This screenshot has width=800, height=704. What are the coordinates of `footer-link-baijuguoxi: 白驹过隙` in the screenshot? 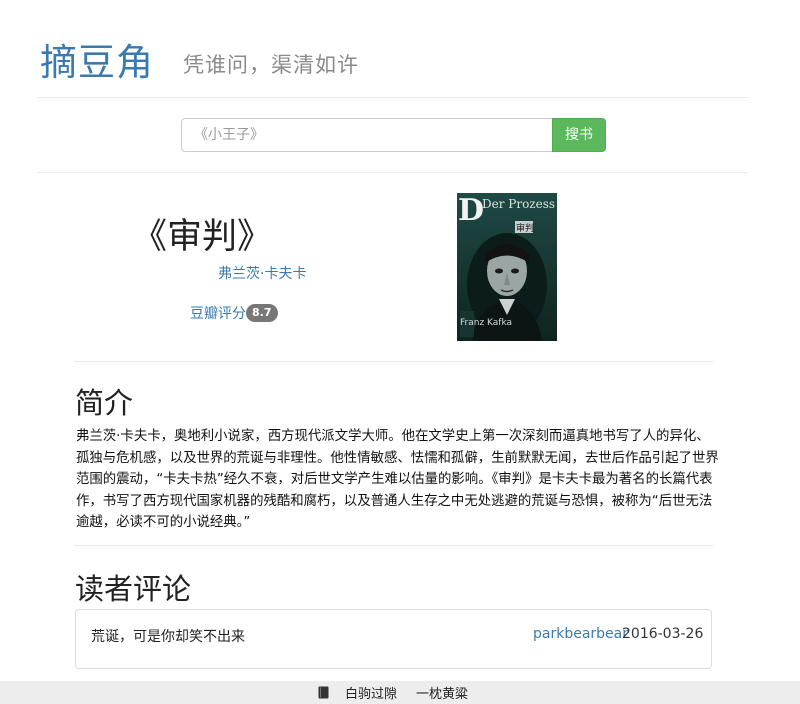 It's located at (371, 692).